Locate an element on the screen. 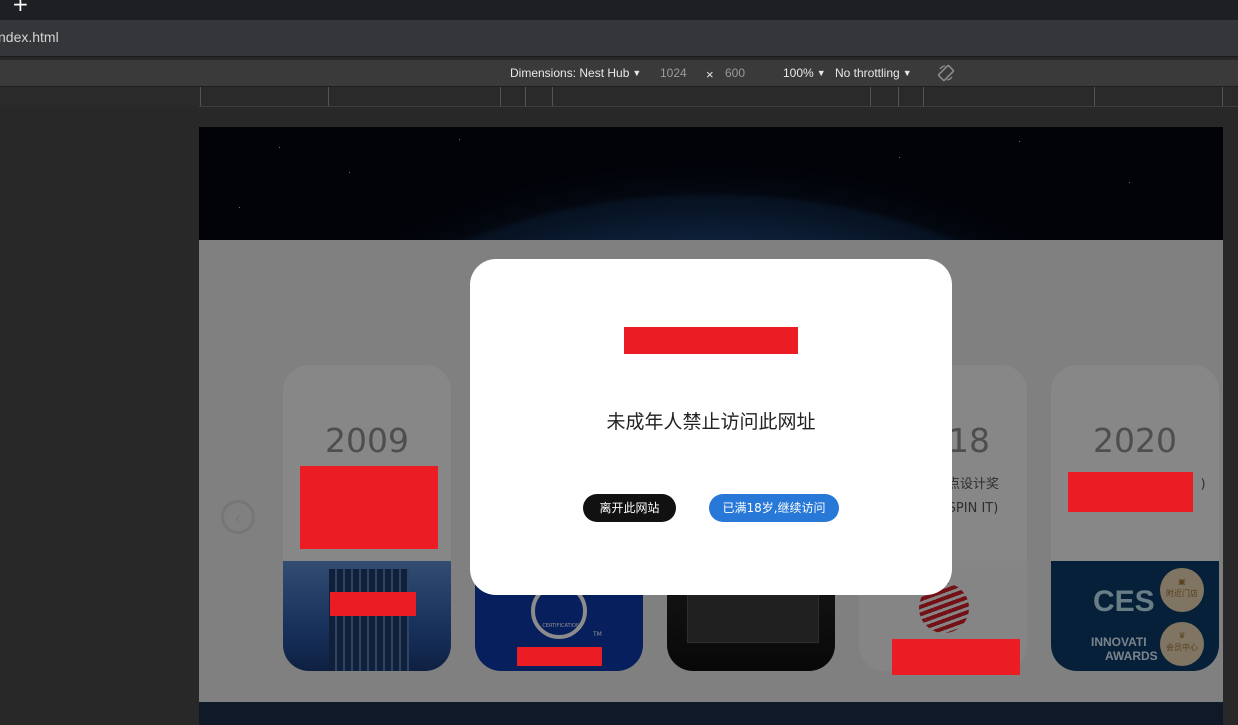 The height and width of the screenshot is (725, 1238). zoom-dropdown: 100% ▼ is located at coordinates (804, 73).